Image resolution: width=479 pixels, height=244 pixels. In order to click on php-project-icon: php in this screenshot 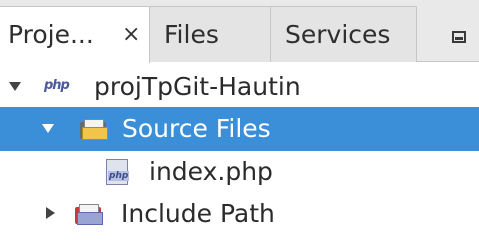, I will do `click(57, 85)`.